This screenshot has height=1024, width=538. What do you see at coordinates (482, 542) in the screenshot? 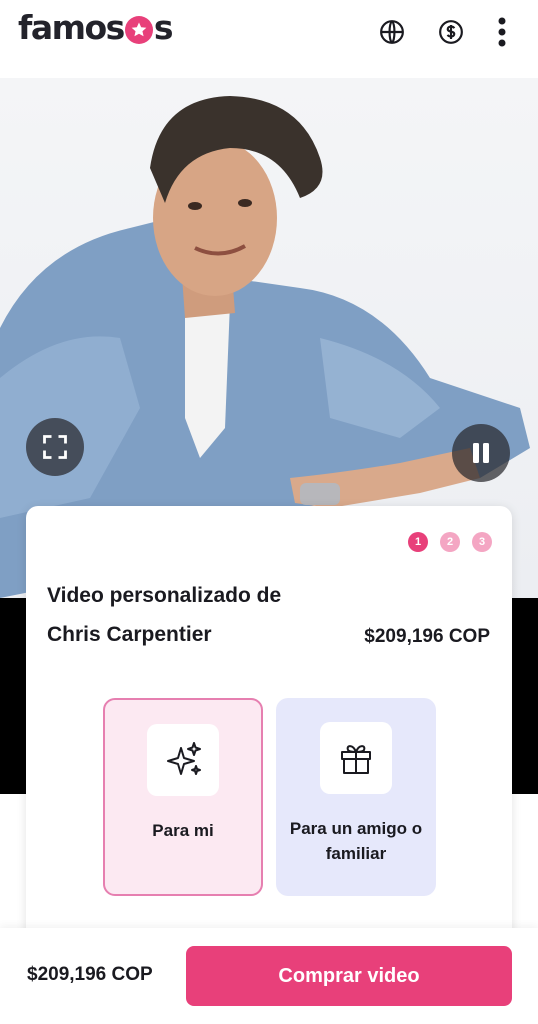
I see `step-3: 3` at bounding box center [482, 542].